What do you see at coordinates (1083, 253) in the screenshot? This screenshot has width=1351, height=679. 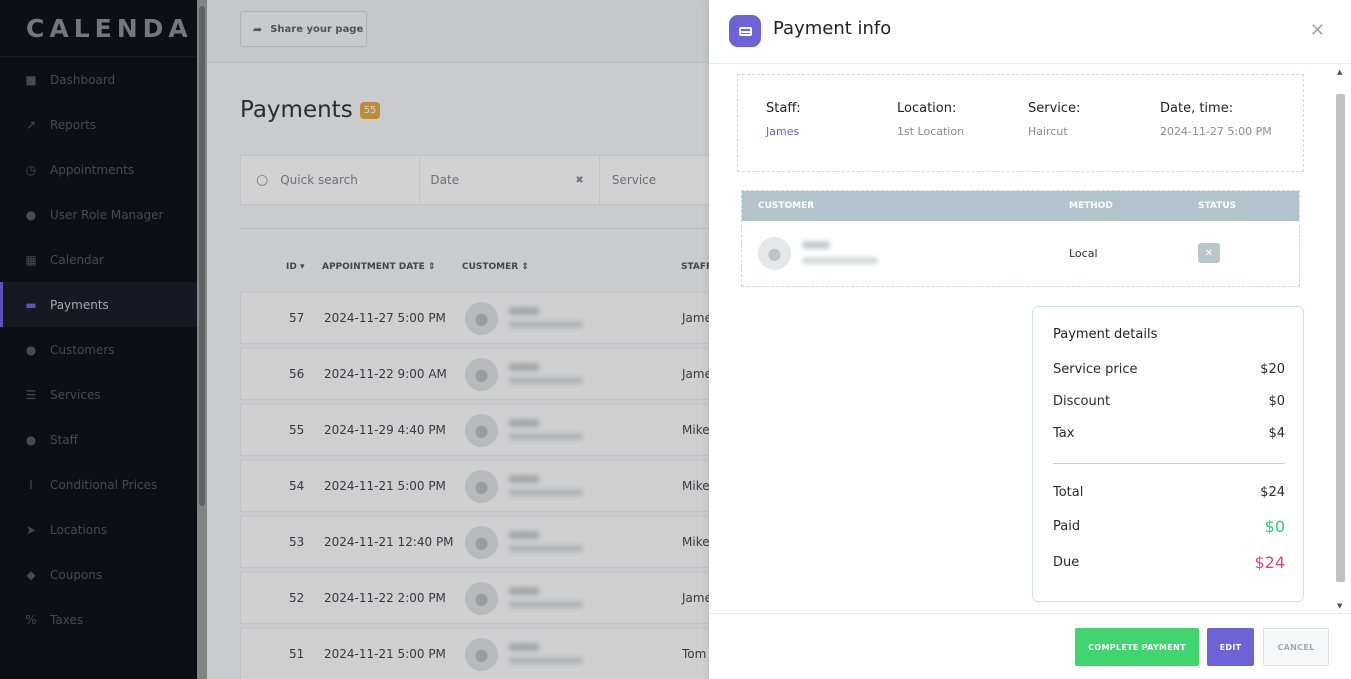 I see `payment-method: Local` at bounding box center [1083, 253].